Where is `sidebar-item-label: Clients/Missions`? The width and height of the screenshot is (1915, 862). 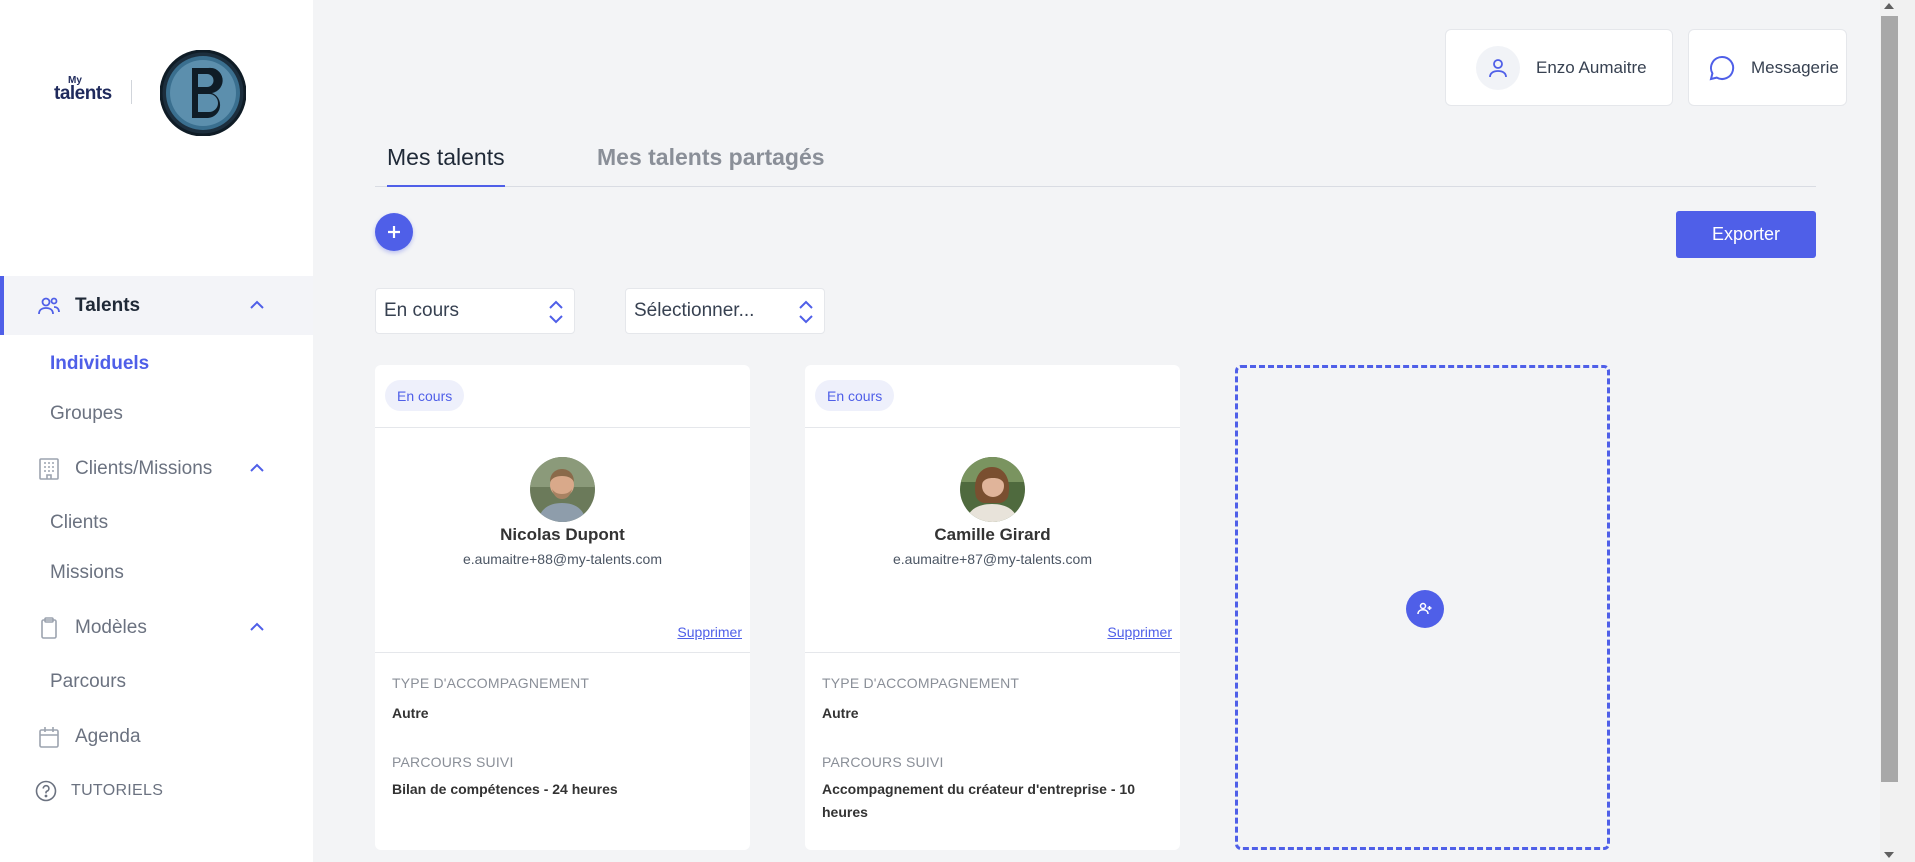 sidebar-item-label: Clients/Missions is located at coordinates (144, 468).